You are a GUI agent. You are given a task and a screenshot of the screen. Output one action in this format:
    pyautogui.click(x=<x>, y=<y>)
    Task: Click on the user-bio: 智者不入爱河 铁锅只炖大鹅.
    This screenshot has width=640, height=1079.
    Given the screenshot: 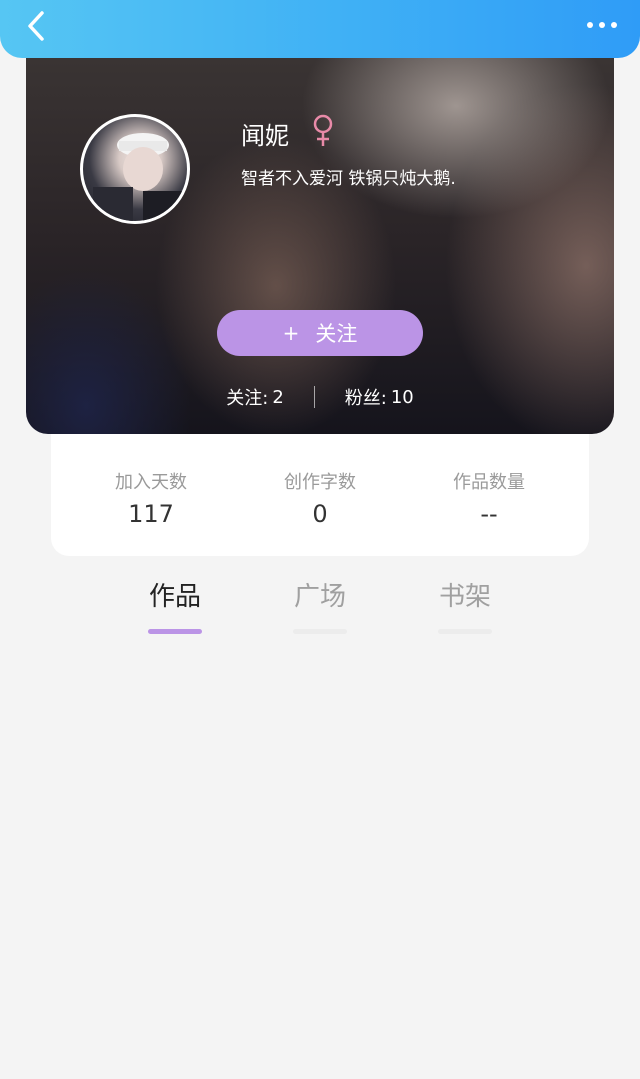 What is the action you would take?
    pyautogui.click(x=348, y=179)
    